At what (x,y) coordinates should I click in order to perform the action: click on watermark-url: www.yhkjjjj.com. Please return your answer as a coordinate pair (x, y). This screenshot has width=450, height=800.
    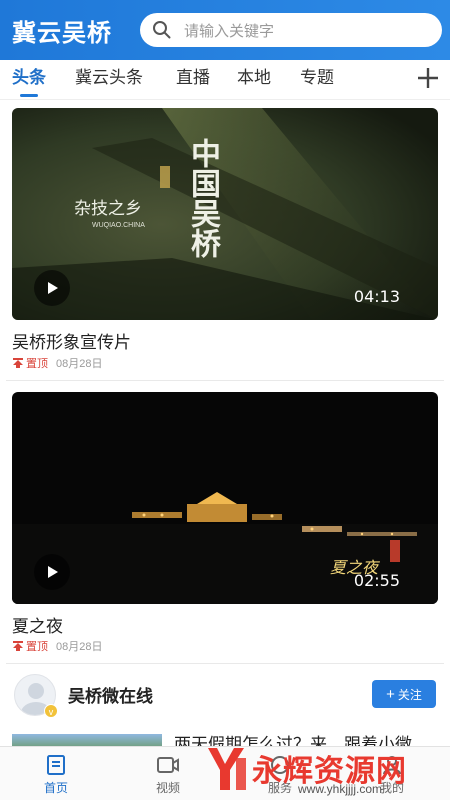
    Looking at the image, I should click on (340, 789).